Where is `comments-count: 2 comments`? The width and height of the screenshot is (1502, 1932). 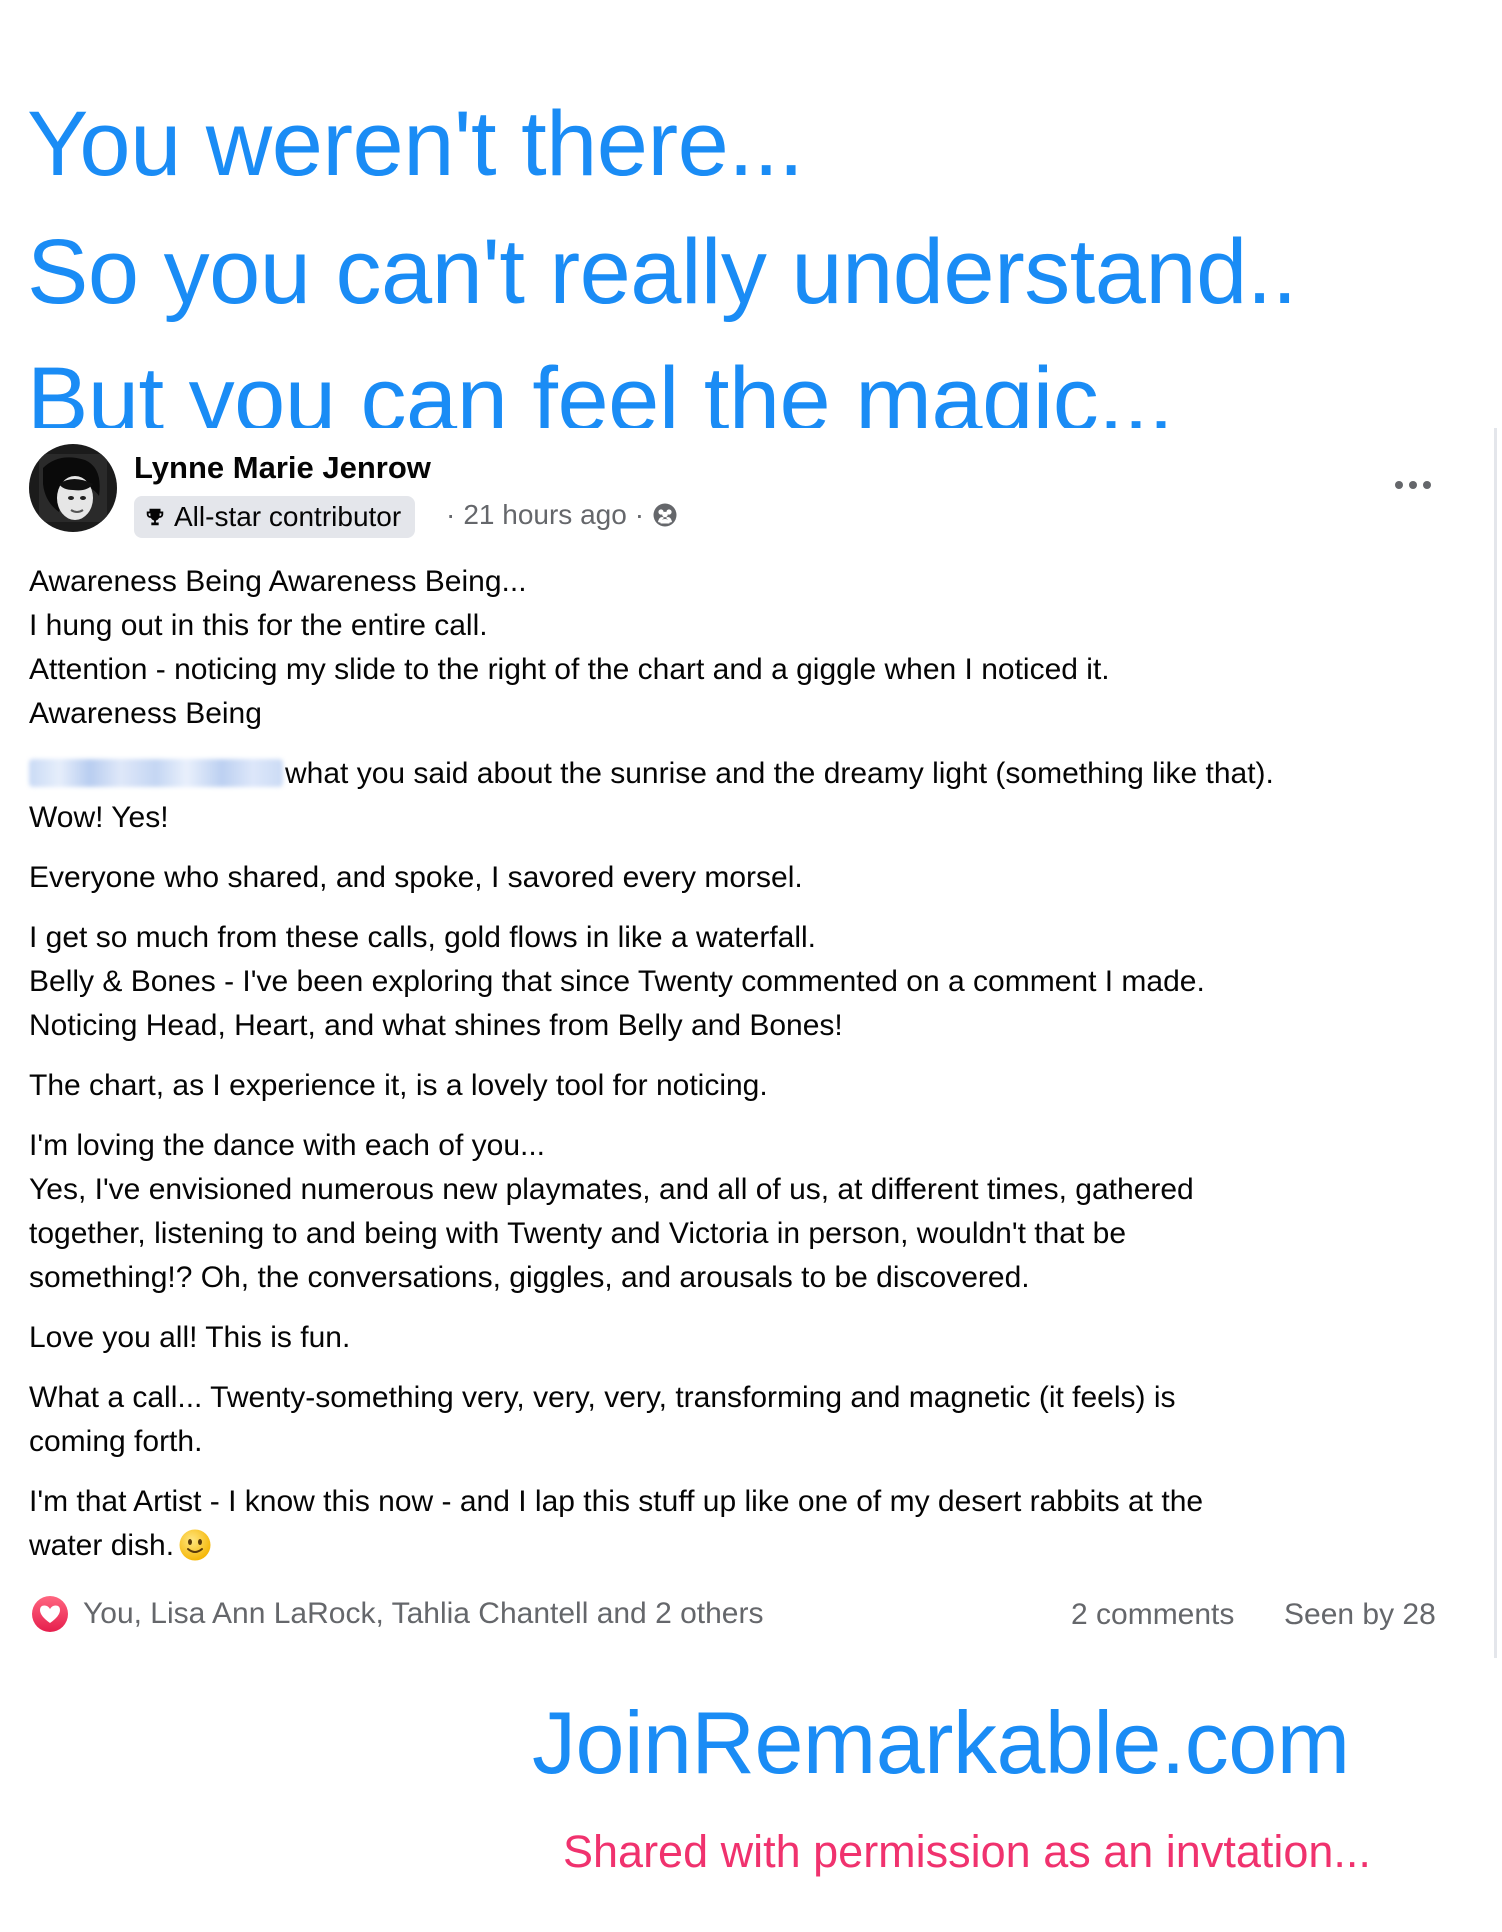 comments-count: 2 comments is located at coordinates (1152, 1615).